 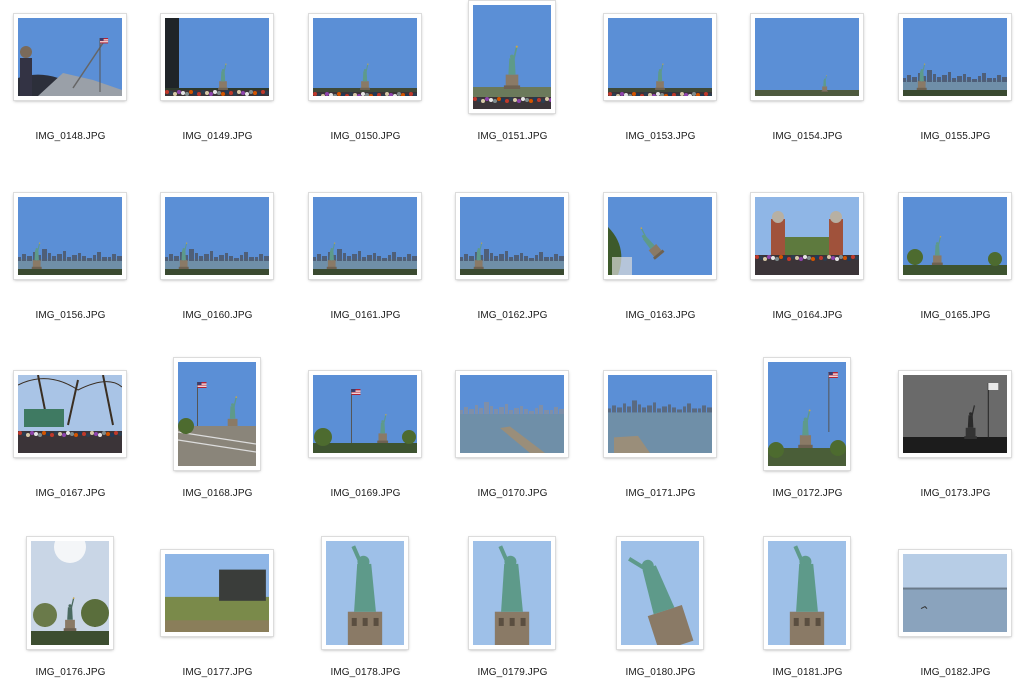 What do you see at coordinates (512, 493) in the screenshot?
I see `photo-filename-label: IMG_0170.JPG` at bounding box center [512, 493].